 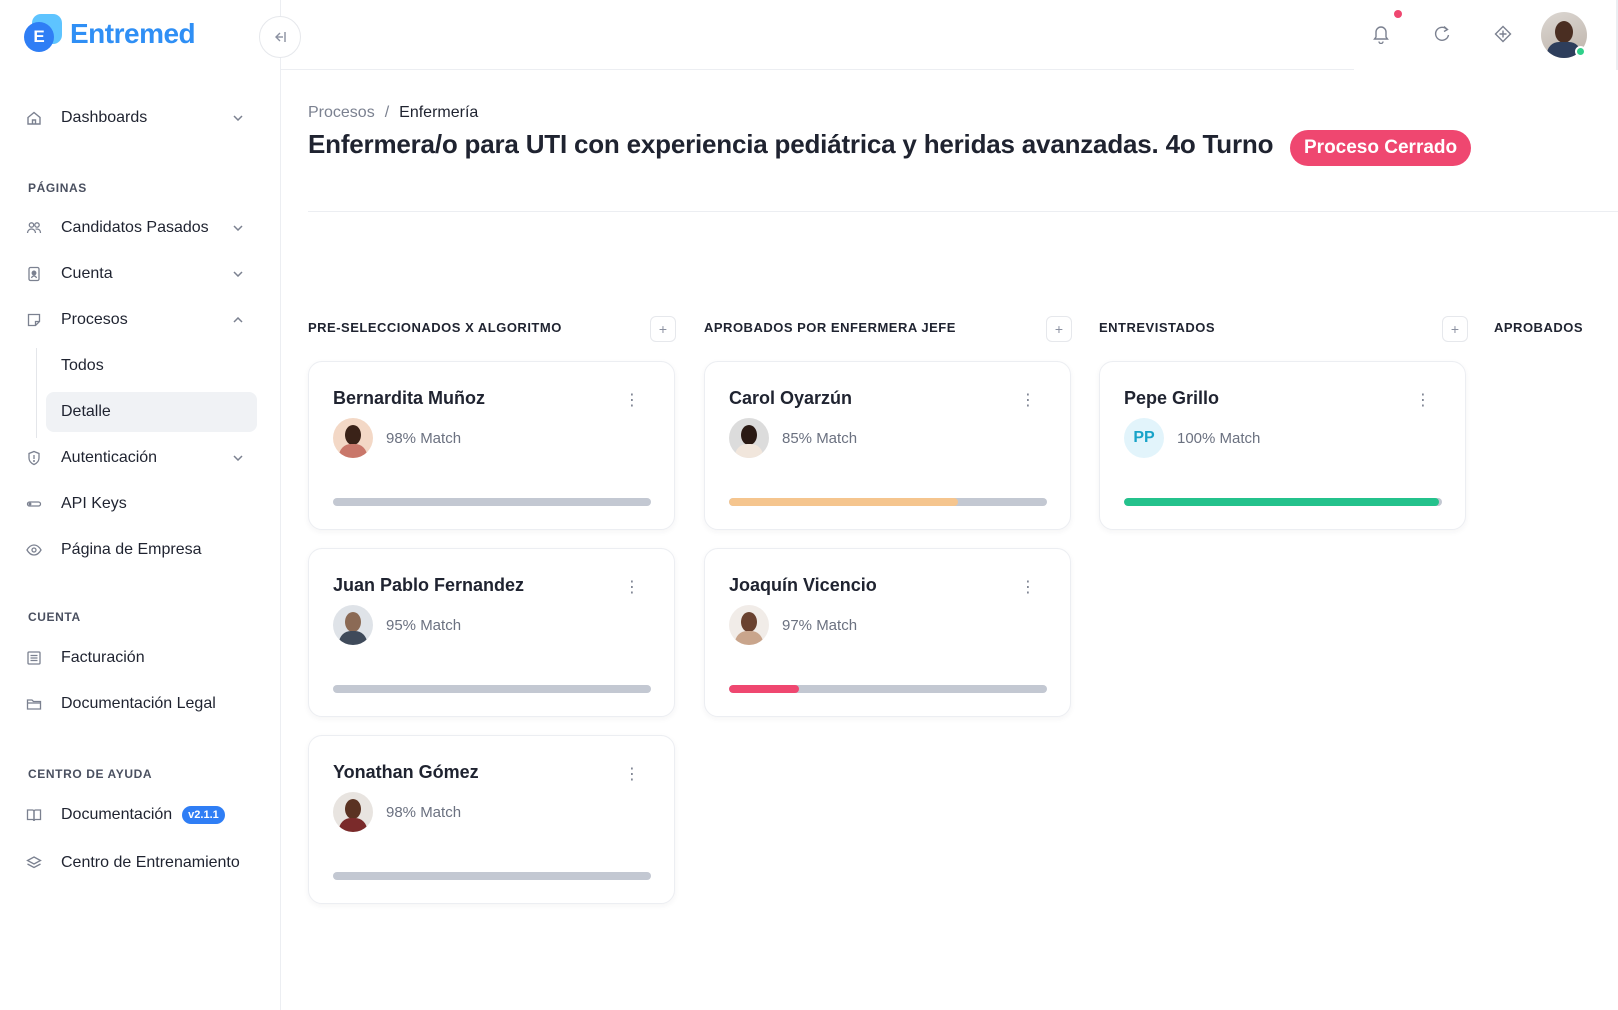 I want to click on sidebar-item-label: Cuenta, so click(x=87, y=273).